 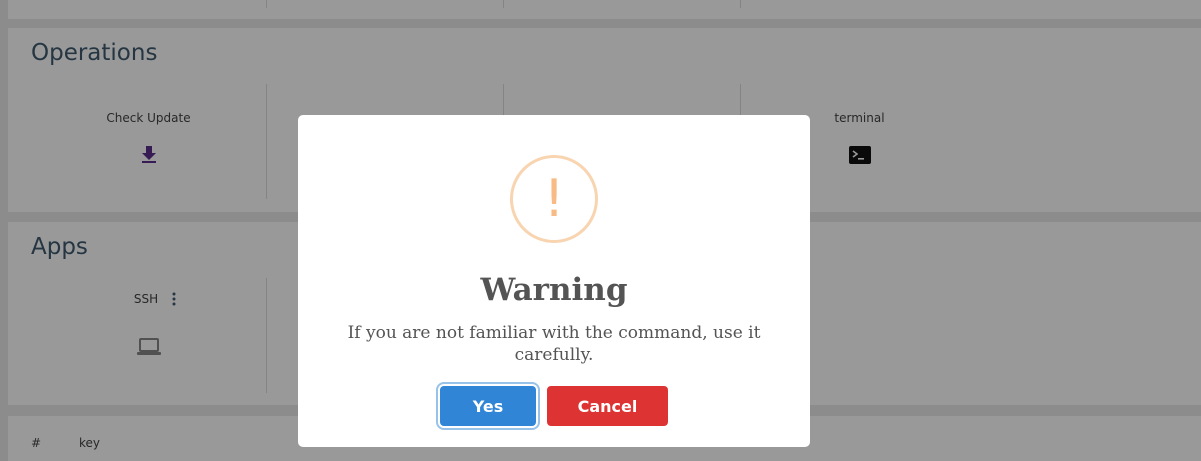 What do you see at coordinates (554, 199) in the screenshot?
I see `warning-icon: !` at bounding box center [554, 199].